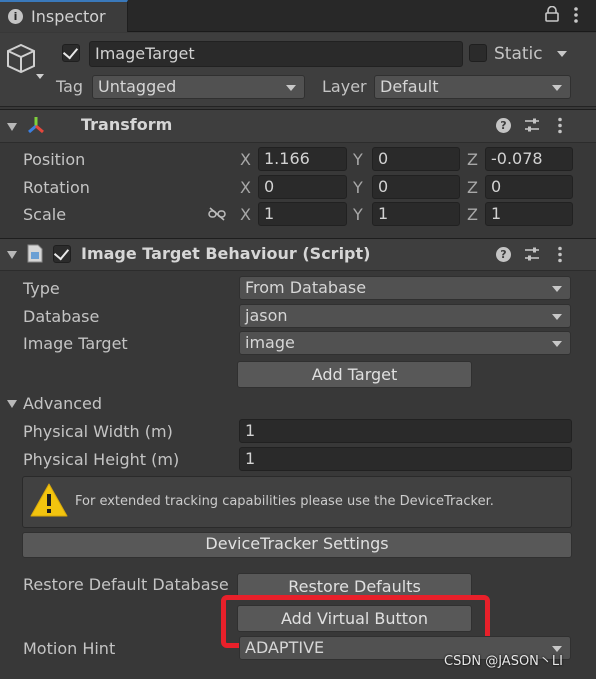 This screenshot has width=596, height=679. What do you see at coordinates (12, 127) in the screenshot?
I see `transform-foldout-icon` at bounding box center [12, 127].